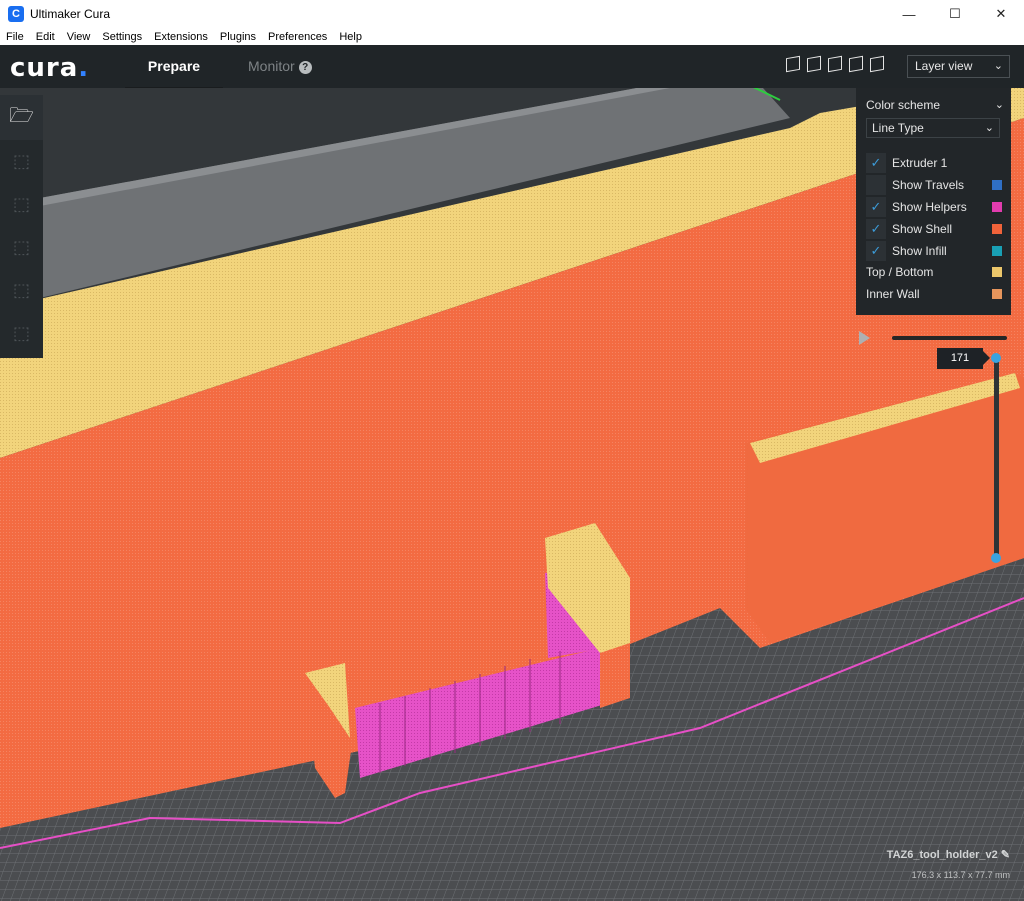 Image resolution: width=1024 pixels, height=901 pixels. What do you see at coordinates (793, 64) in the screenshot?
I see `view-3d-icon` at bounding box center [793, 64].